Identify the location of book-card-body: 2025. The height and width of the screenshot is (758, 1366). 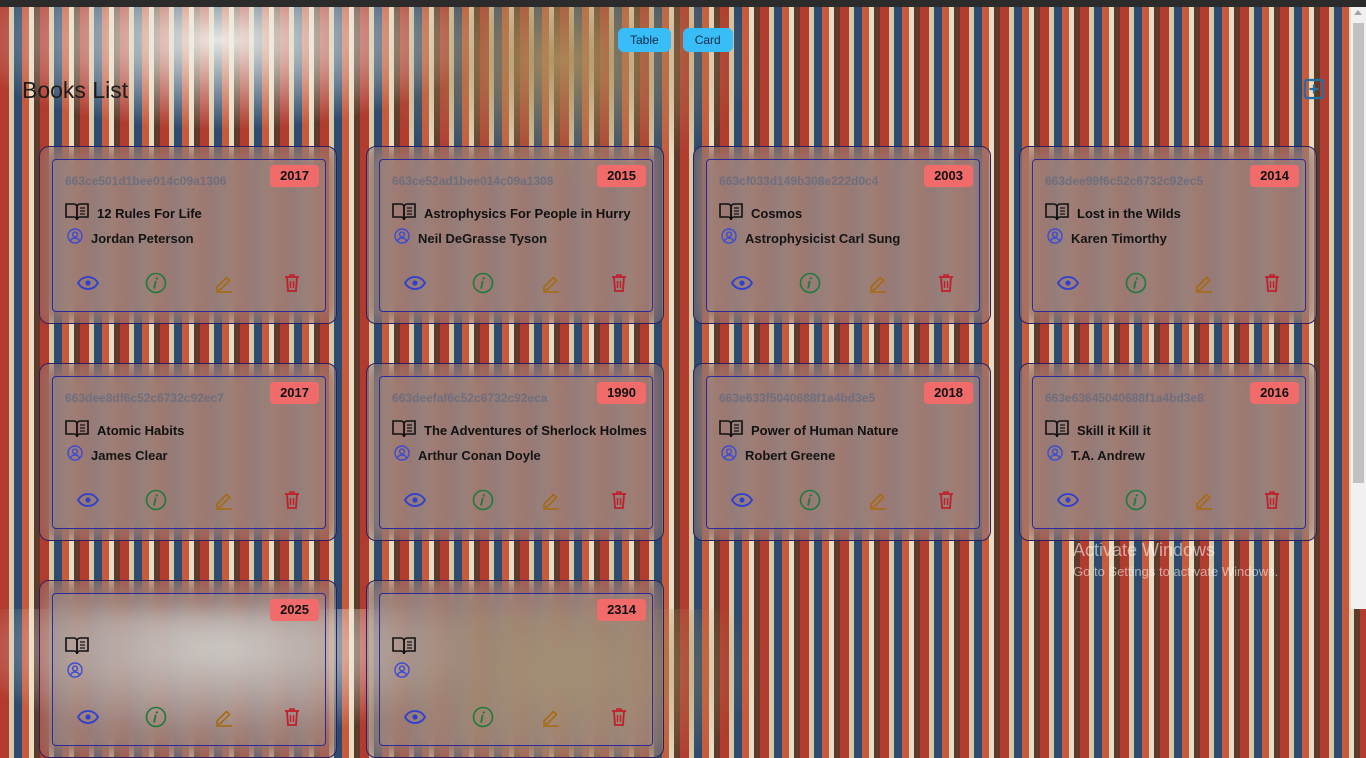
(189, 669).